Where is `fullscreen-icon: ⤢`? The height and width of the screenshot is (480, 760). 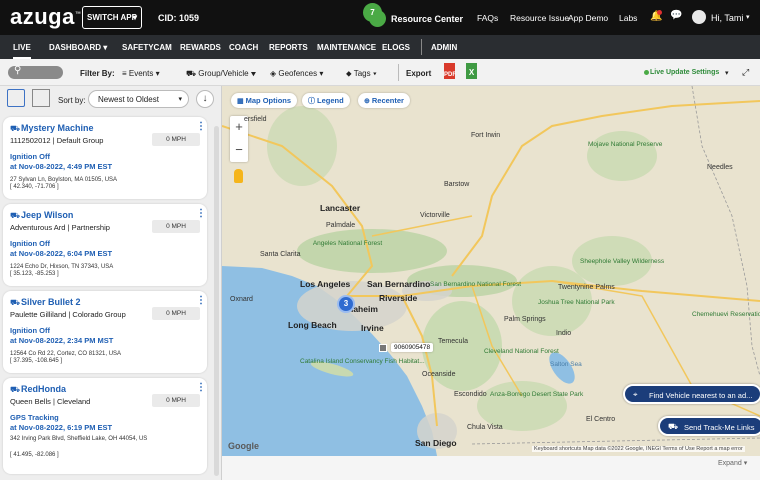 fullscreen-icon: ⤢ is located at coordinates (745, 72).